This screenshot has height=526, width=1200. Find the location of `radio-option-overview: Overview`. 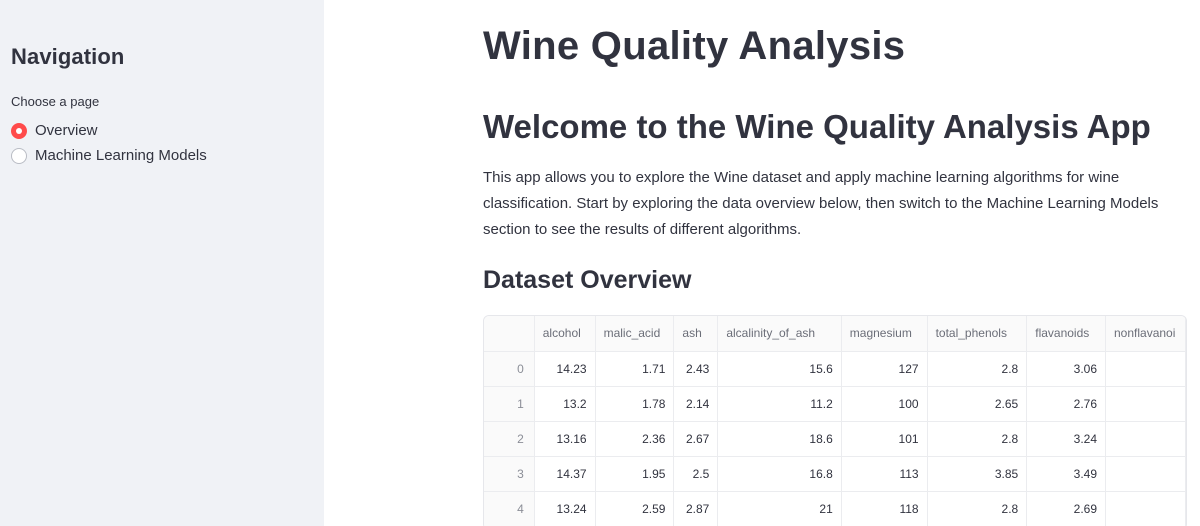

radio-option-overview: Overview is located at coordinates (162, 130).